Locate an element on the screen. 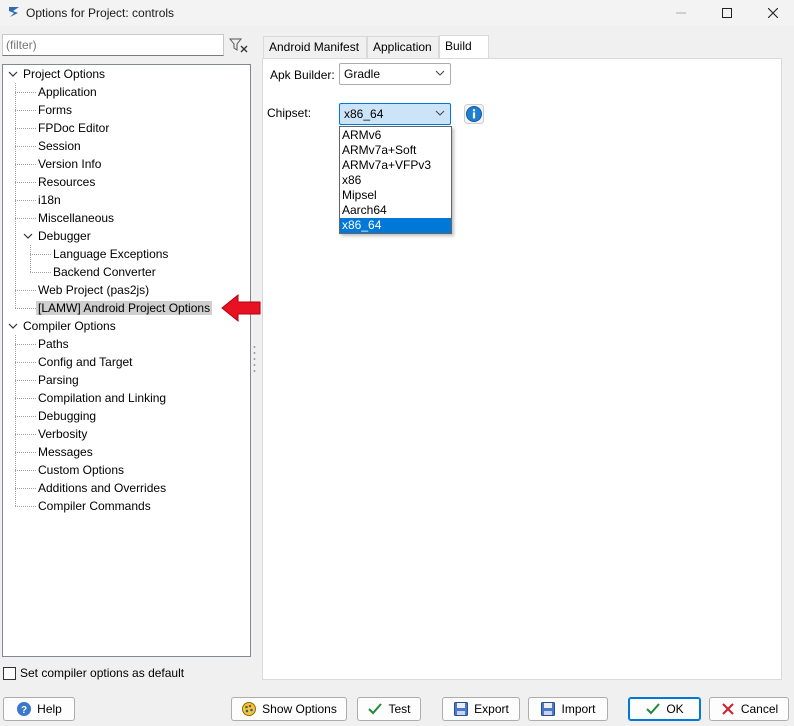  tree-item: Messages is located at coordinates (65, 452).